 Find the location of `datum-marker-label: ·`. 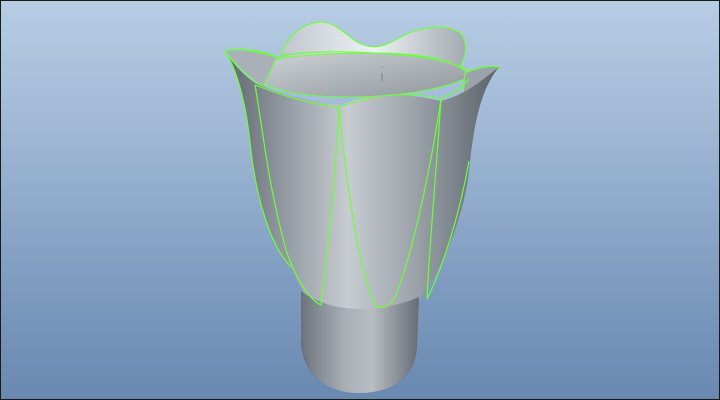

datum-marker-label: · is located at coordinates (382, 67).